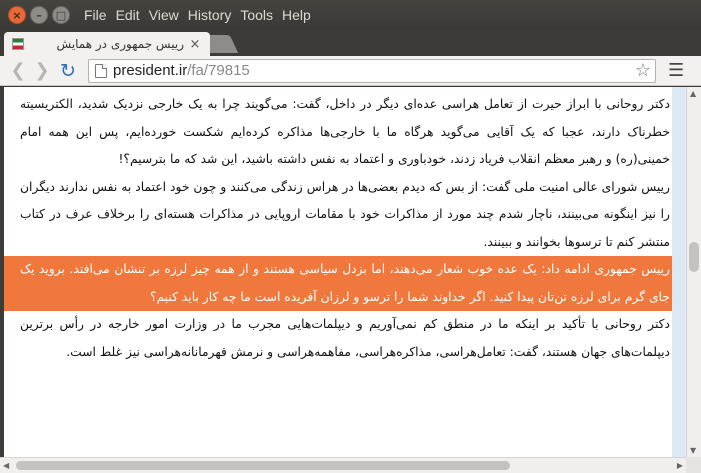 This screenshot has height=473, width=701. Describe the element at coordinates (101, 70) in the screenshot. I see `page-icon` at that location.